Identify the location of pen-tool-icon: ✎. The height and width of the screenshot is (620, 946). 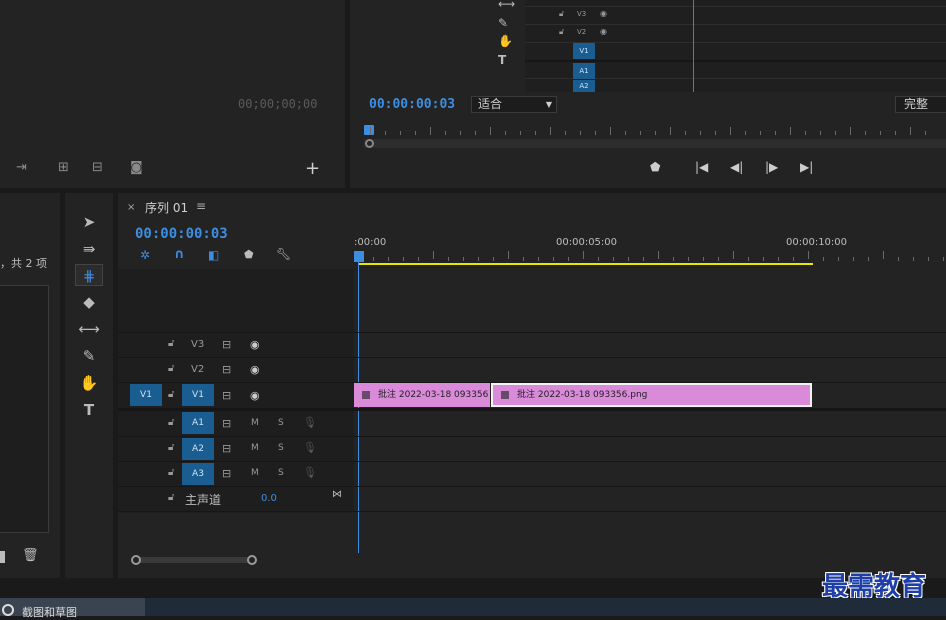
(89, 356).